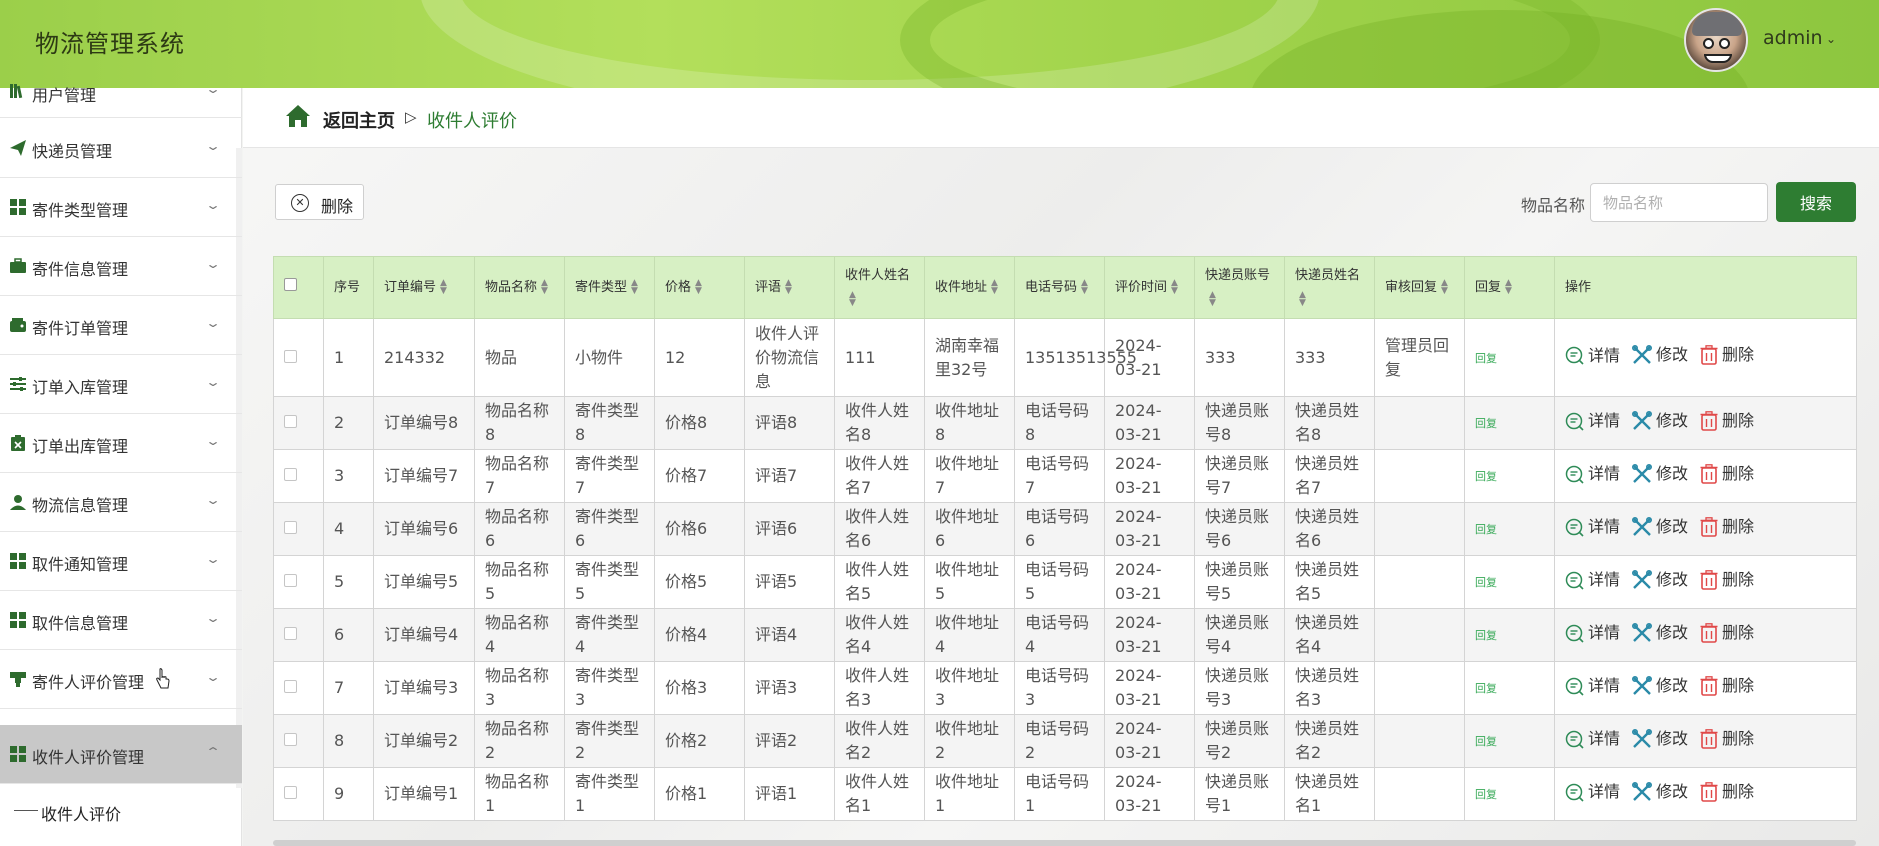 The image size is (1879, 846). I want to click on column-header: 评语 ▲ ▼, so click(789, 287).